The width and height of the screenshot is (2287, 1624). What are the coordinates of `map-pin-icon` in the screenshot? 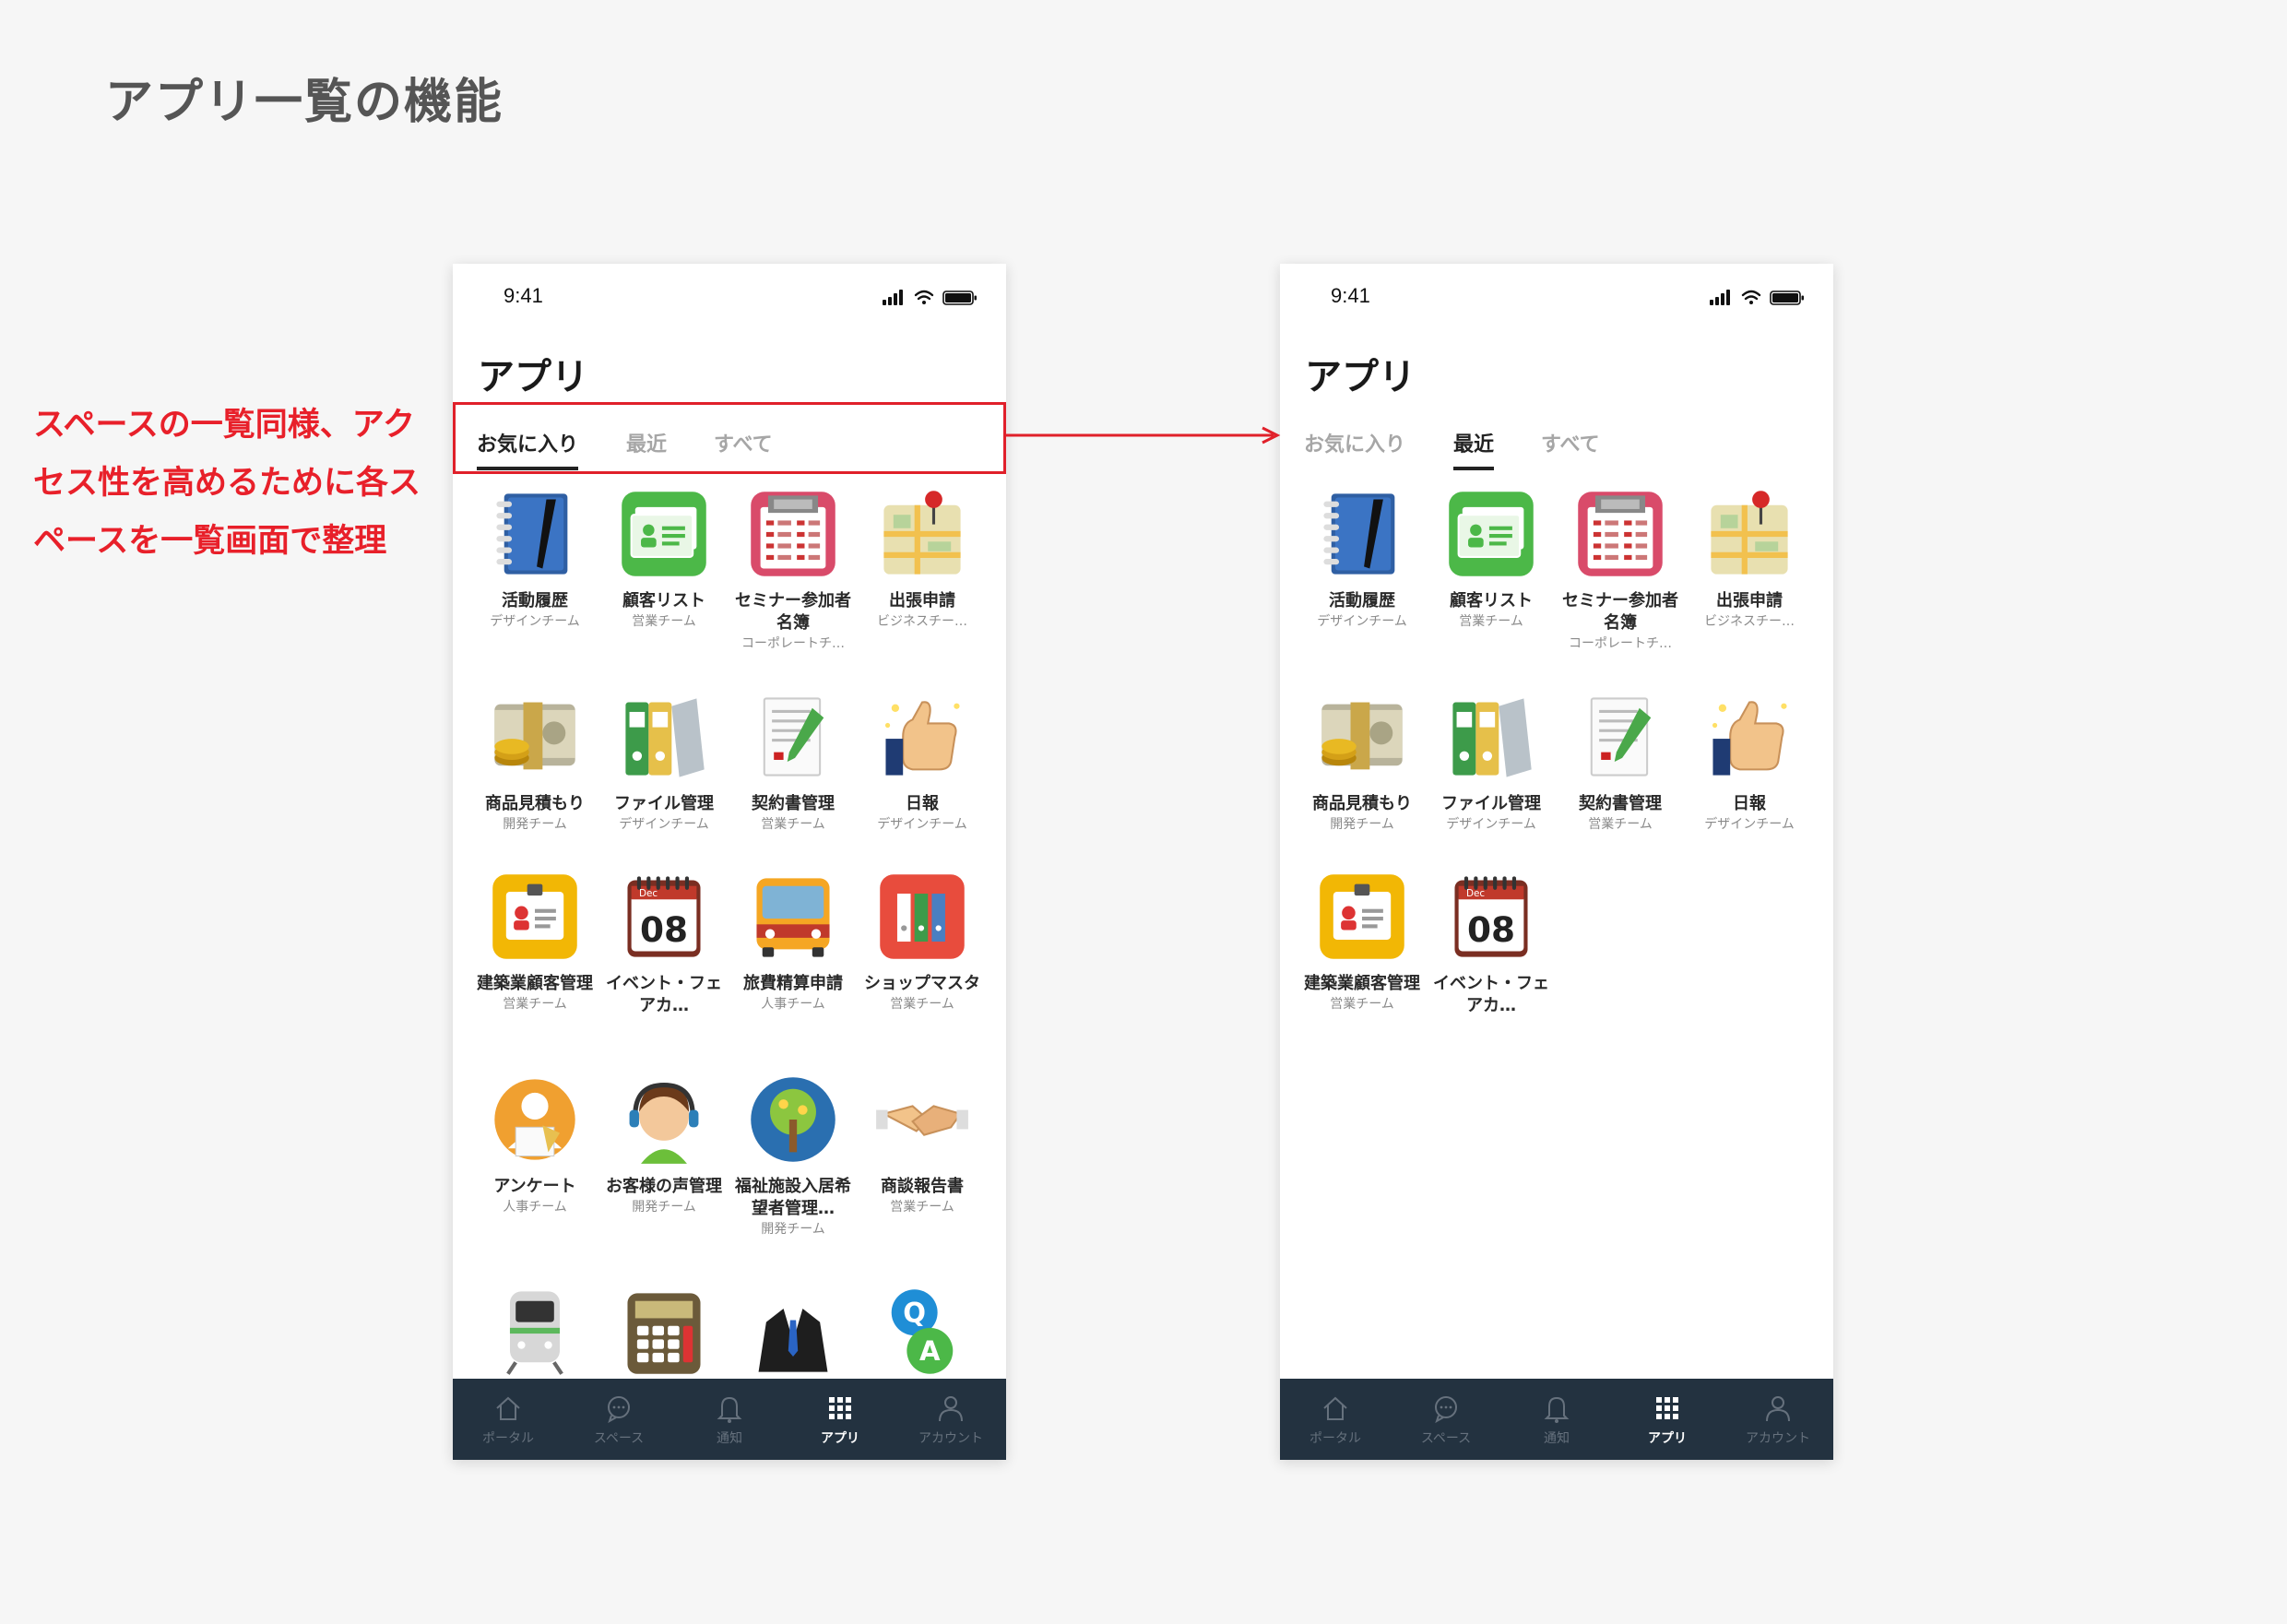 It's located at (1749, 533).